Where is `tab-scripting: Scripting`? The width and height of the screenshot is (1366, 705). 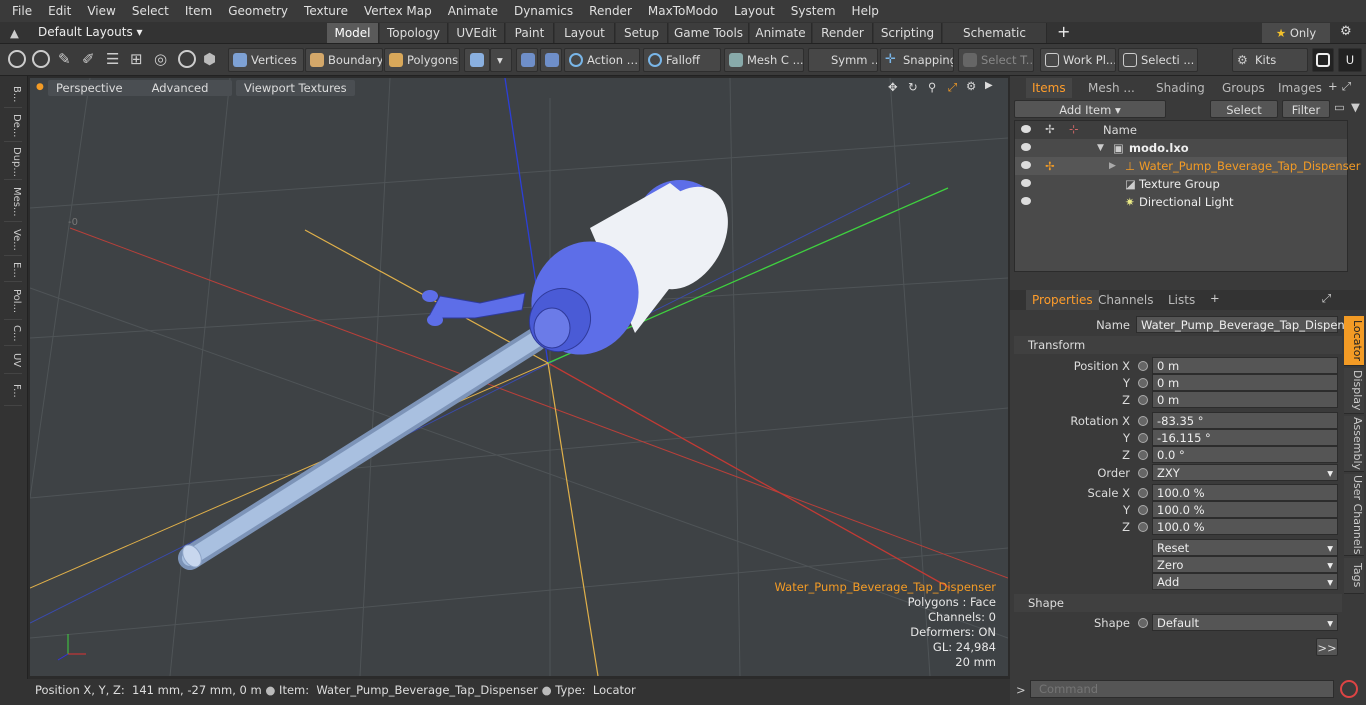 tab-scripting: Scripting is located at coordinates (908, 33).